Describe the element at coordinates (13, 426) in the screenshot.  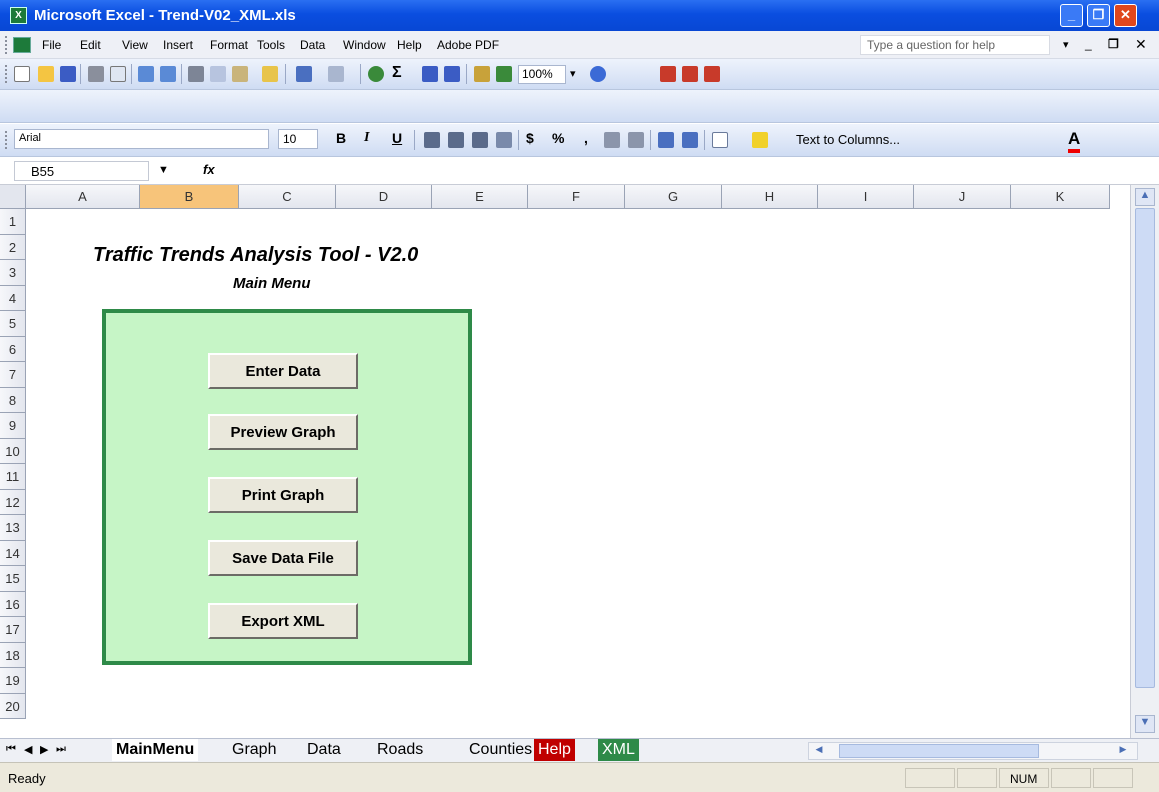
I see `row-header-9: 9` at that location.